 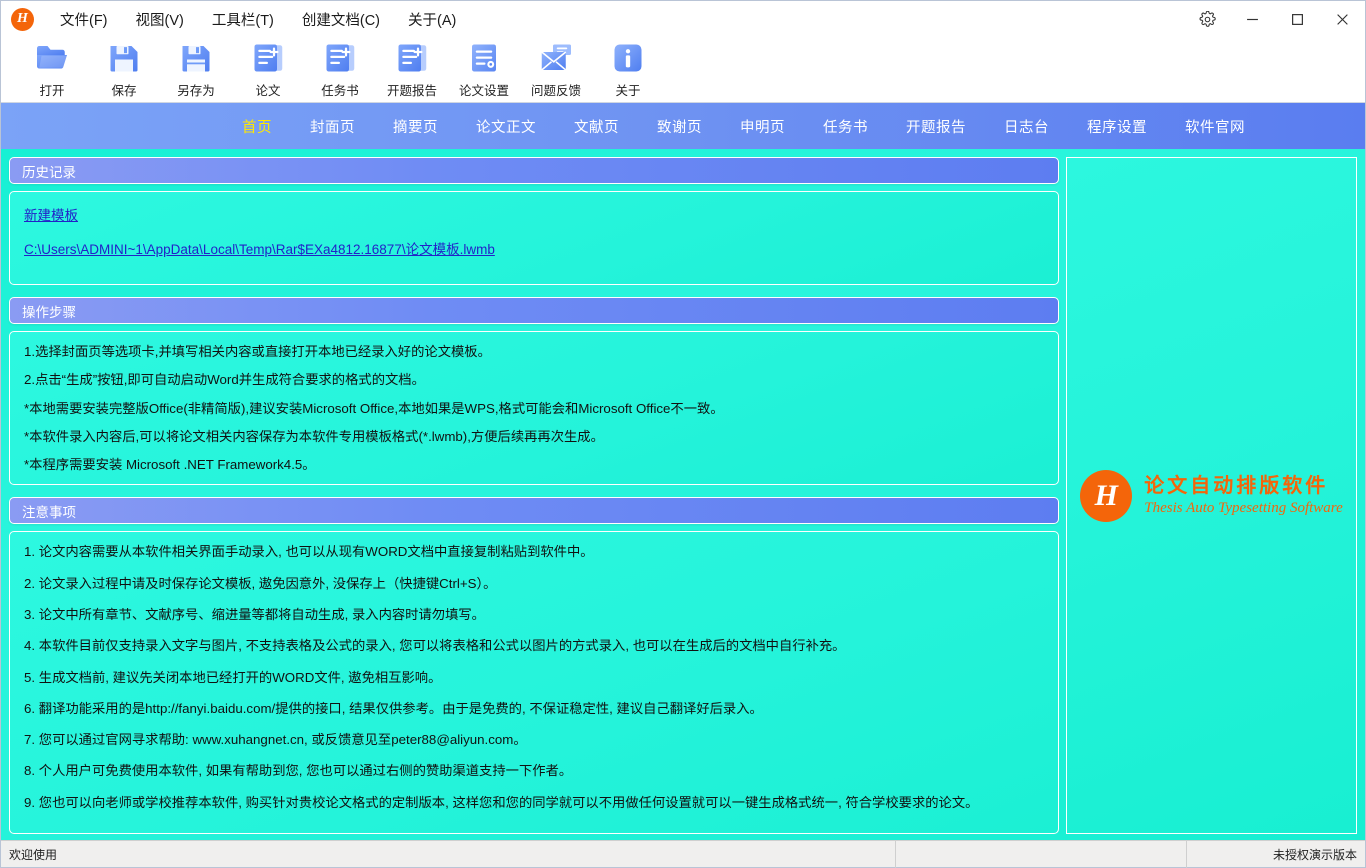 What do you see at coordinates (936, 126) in the screenshot?
I see `tab-proposal-report: 开题报告` at bounding box center [936, 126].